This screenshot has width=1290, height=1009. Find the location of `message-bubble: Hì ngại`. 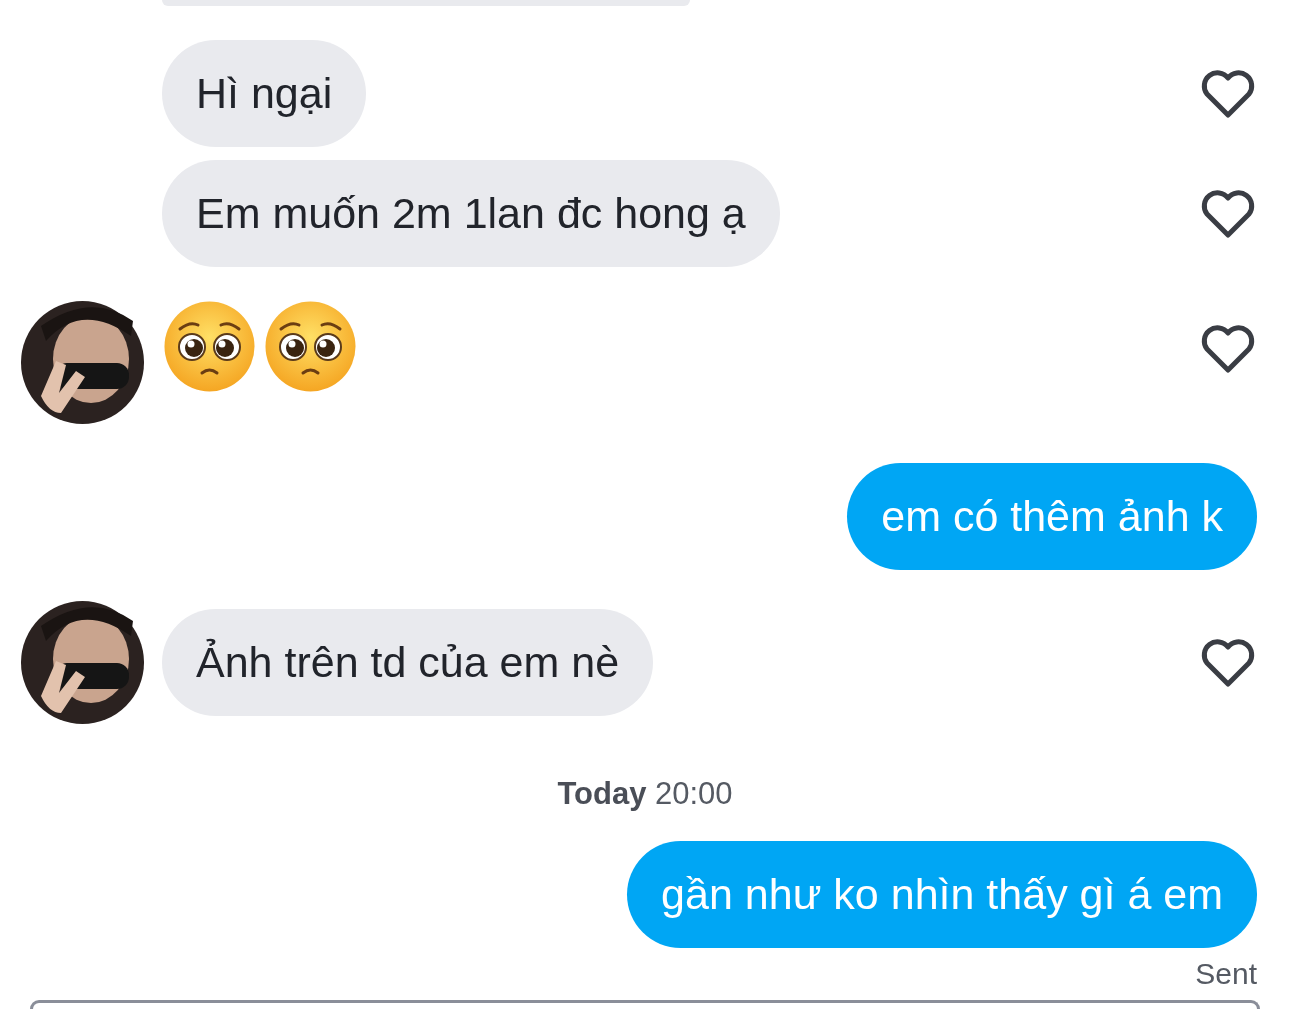

message-bubble: Hì ngại is located at coordinates (264, 93).